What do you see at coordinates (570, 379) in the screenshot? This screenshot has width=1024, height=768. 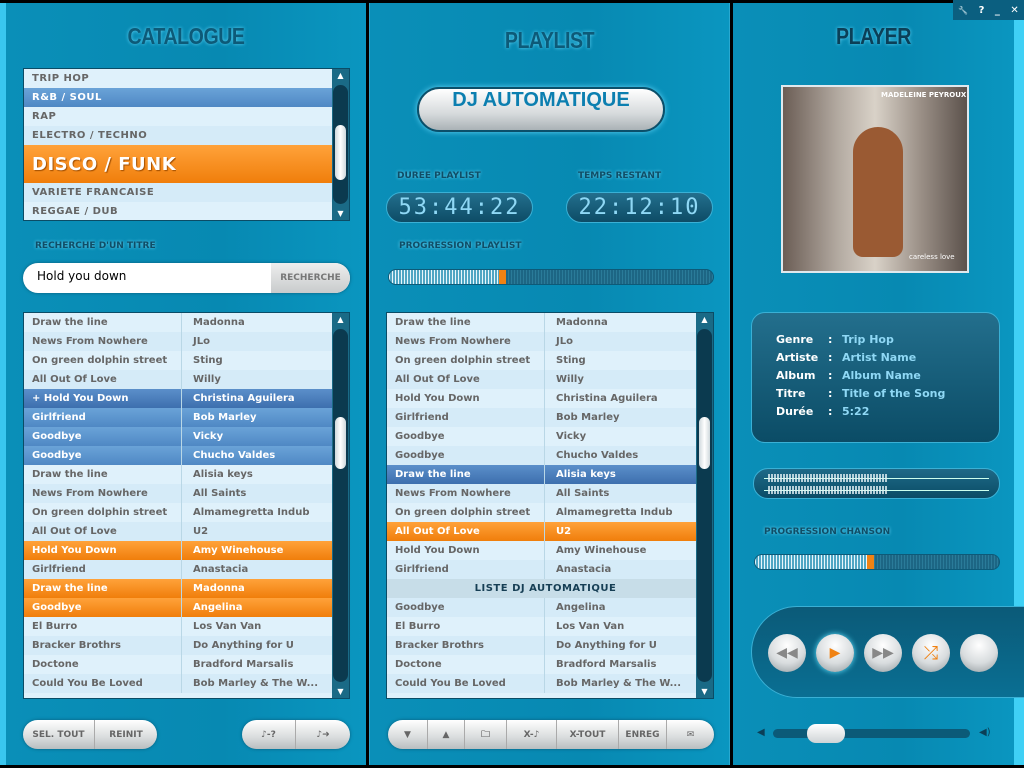 I see `track-artist: Willy` at bounding box center [570, 379].